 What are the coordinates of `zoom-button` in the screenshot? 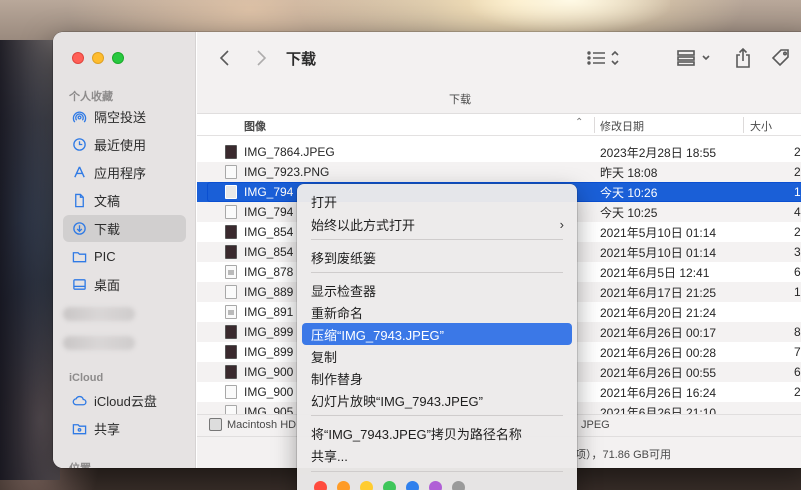 It's located at (118, 58).